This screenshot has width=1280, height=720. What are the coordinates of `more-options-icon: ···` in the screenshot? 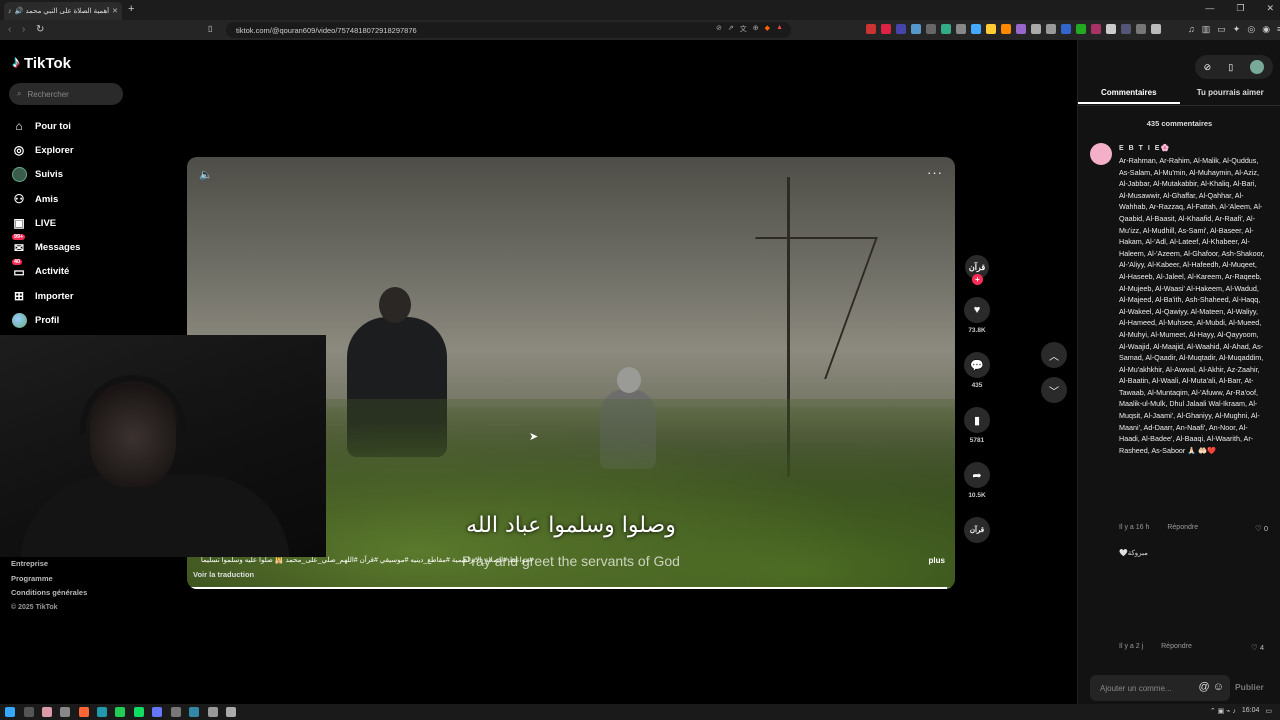 It's located at (935, 172).